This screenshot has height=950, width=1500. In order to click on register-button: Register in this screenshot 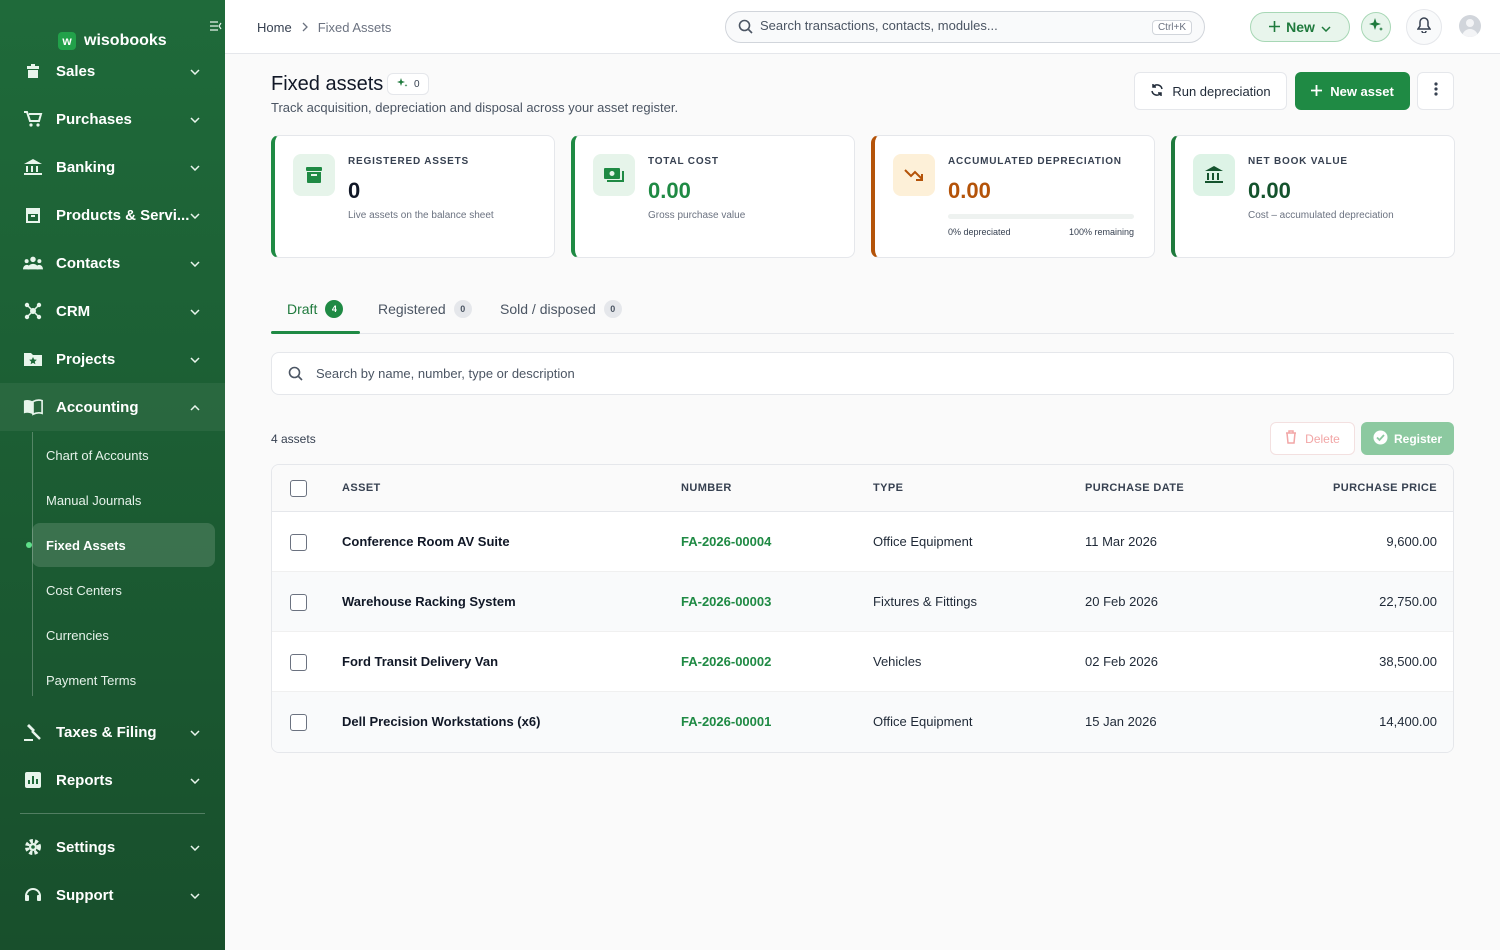, I will do `click(1407, 438)`.